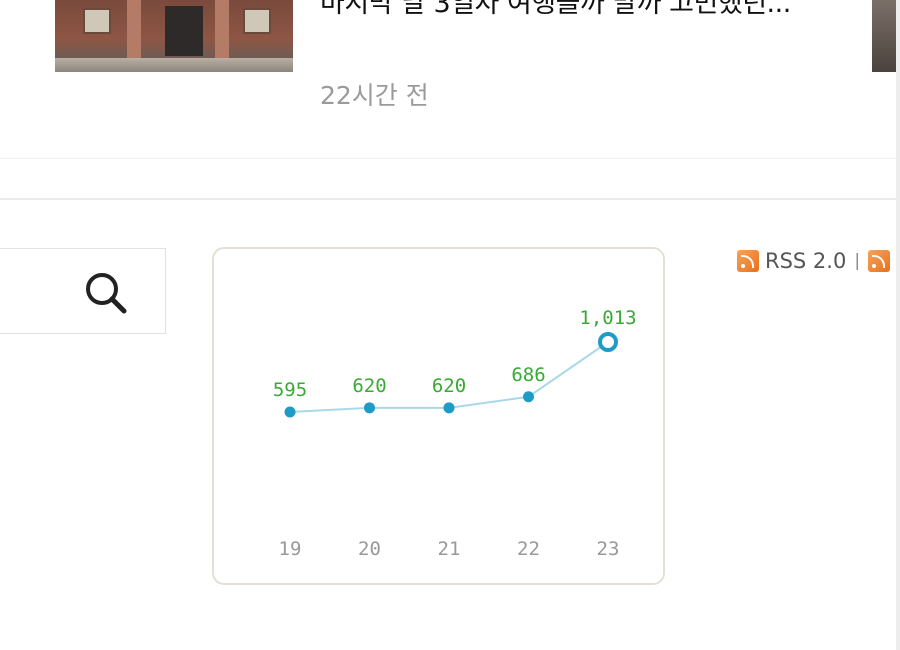 The width and height of the screenshot is (900, 650). What do you see at coordinates (369, 549) in the screenshot?
I see `x-tick-label: 20` at bounding box center [369, 549].